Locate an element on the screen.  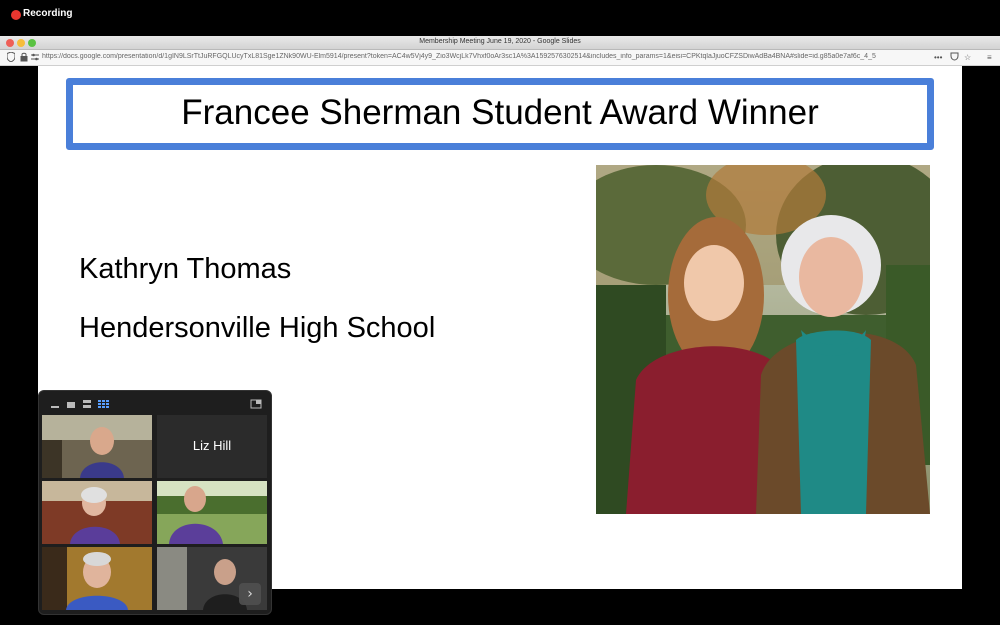
menu-icon: ≡ is located at coordinates (989, 58).